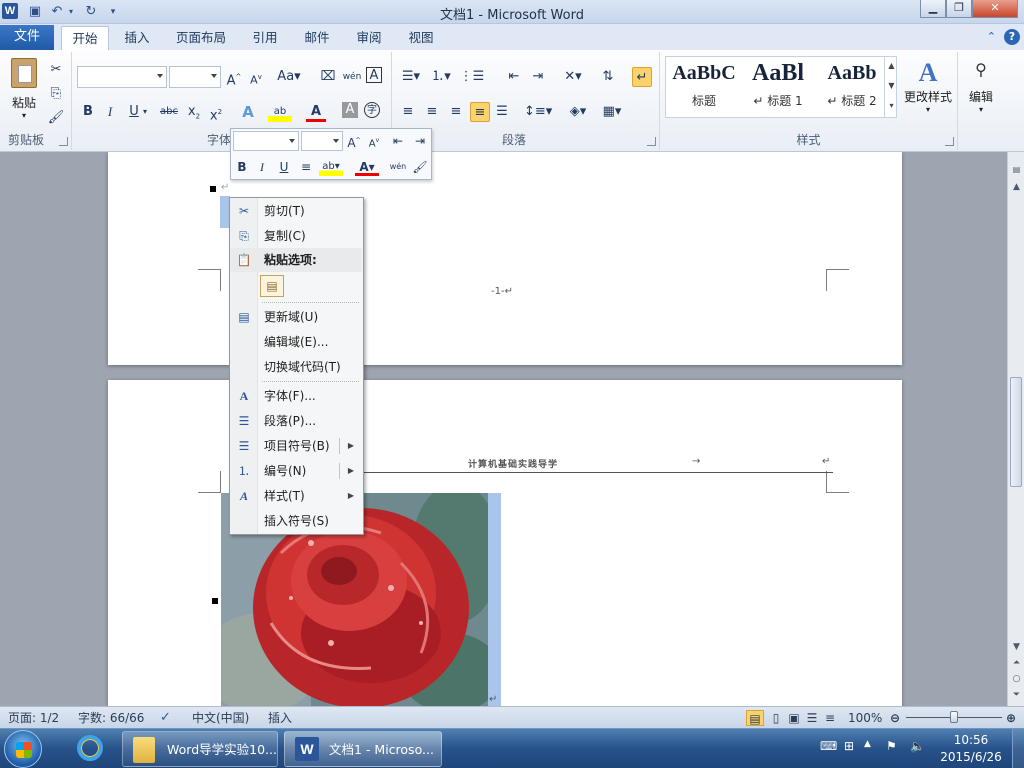  What do you see at coordinates (56, 118) in the screenshot?
I see `format-painter-icon: 🖌` at bounding box center [56, 118].